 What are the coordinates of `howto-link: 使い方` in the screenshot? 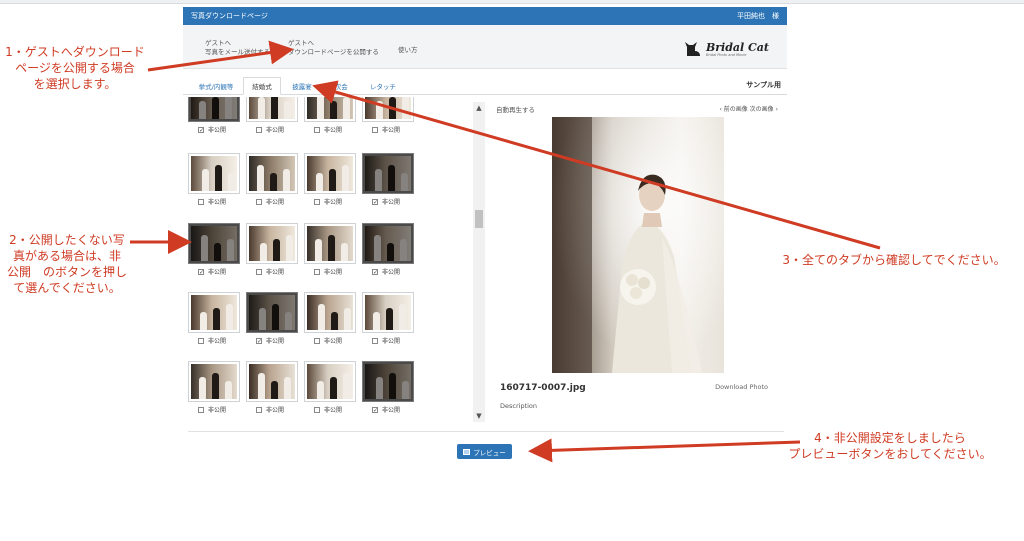 It's located at (408, 50).